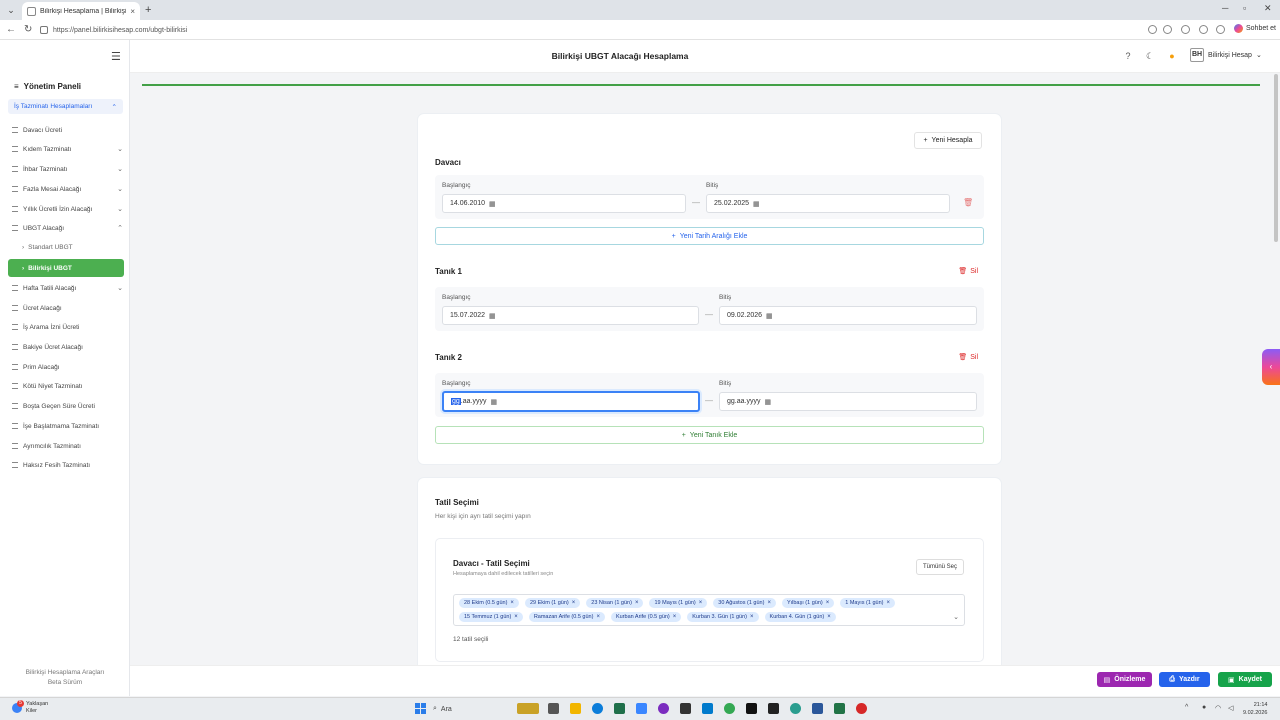  I want to click on edge-icon, so click(597, 708).